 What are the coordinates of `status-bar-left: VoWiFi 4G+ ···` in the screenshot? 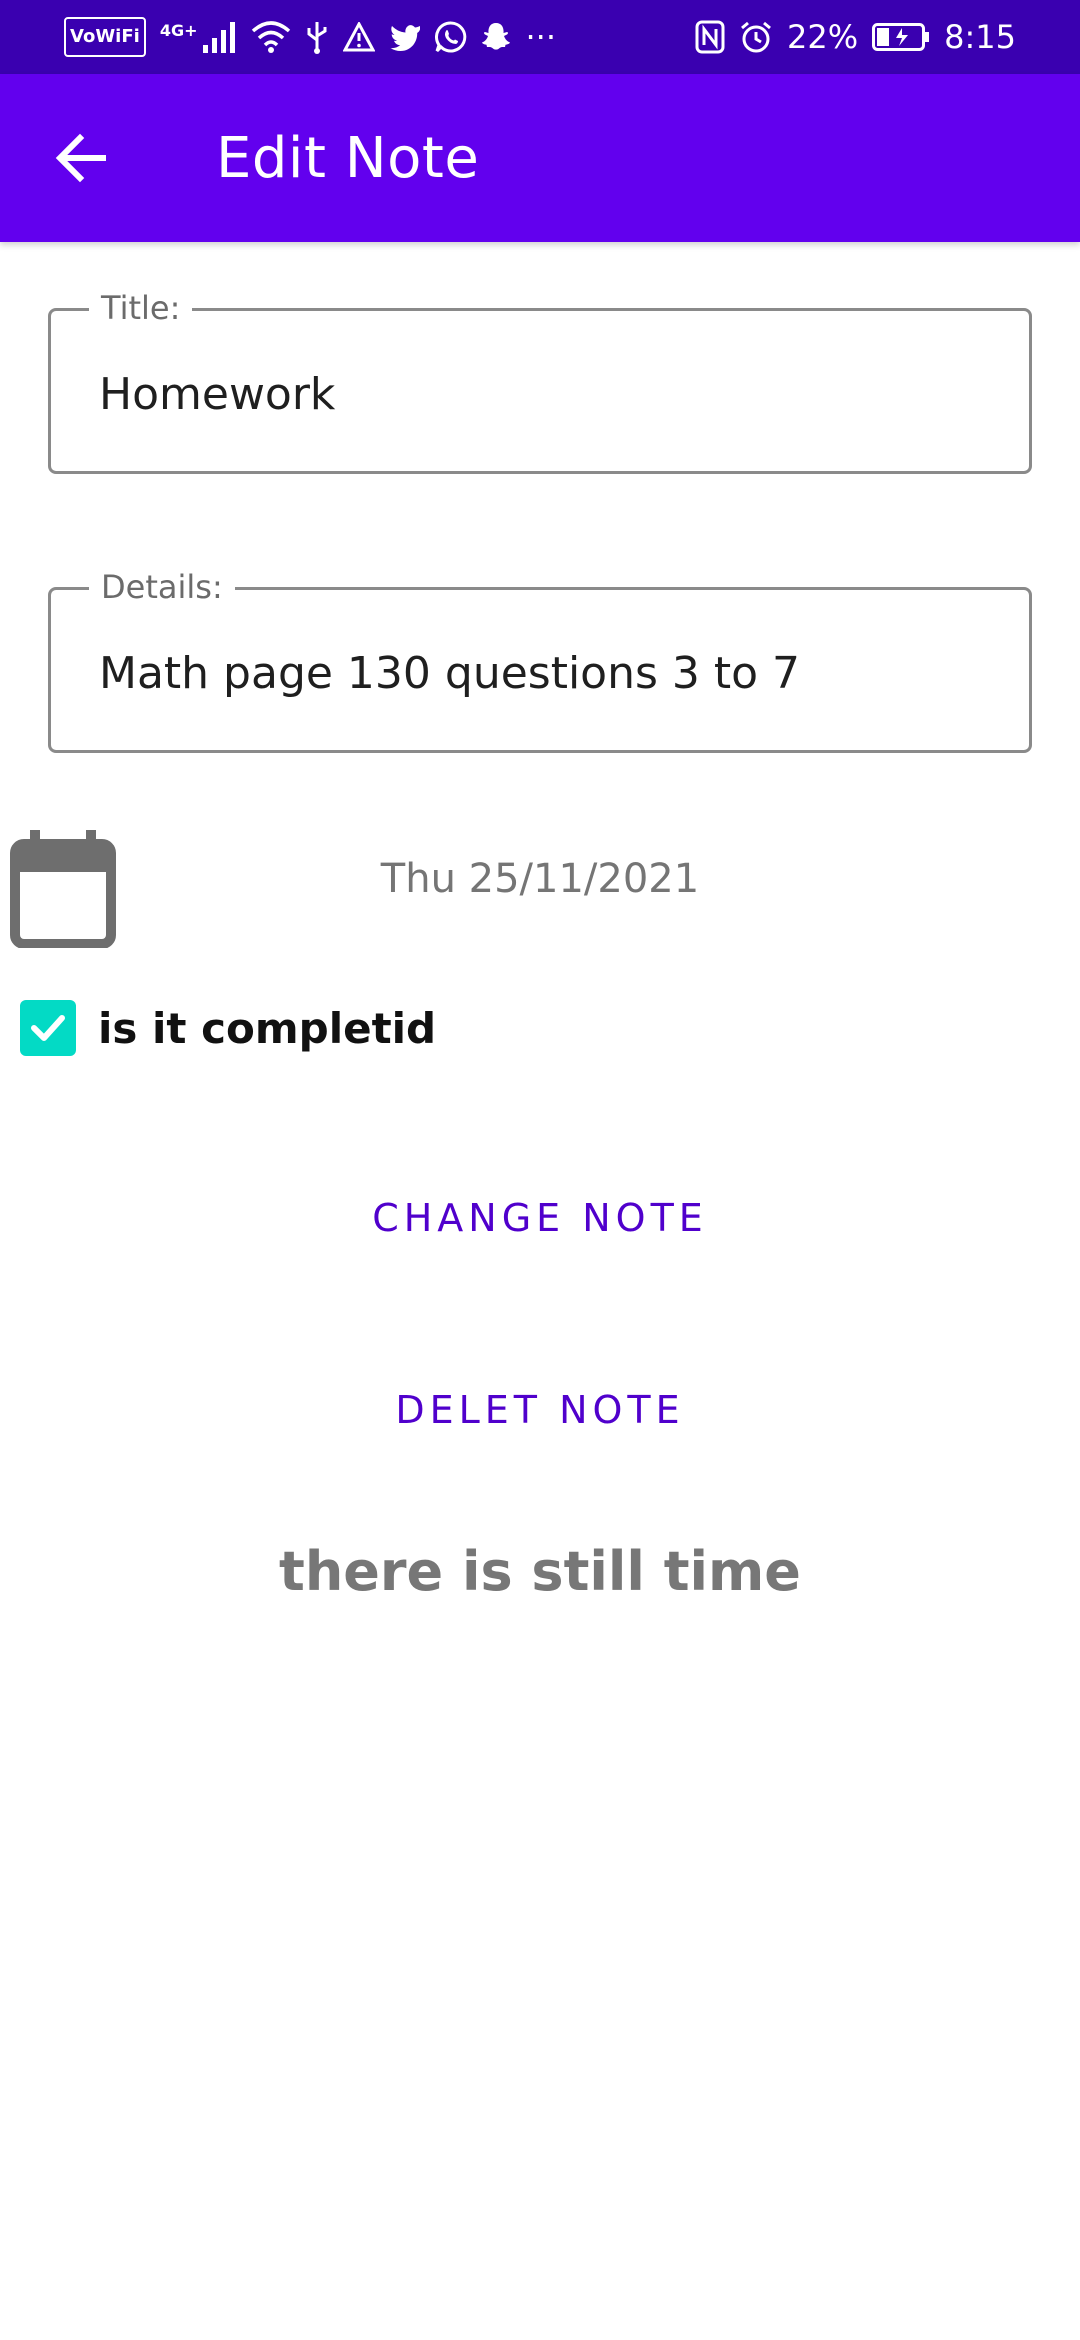 It's located at (310, 37).